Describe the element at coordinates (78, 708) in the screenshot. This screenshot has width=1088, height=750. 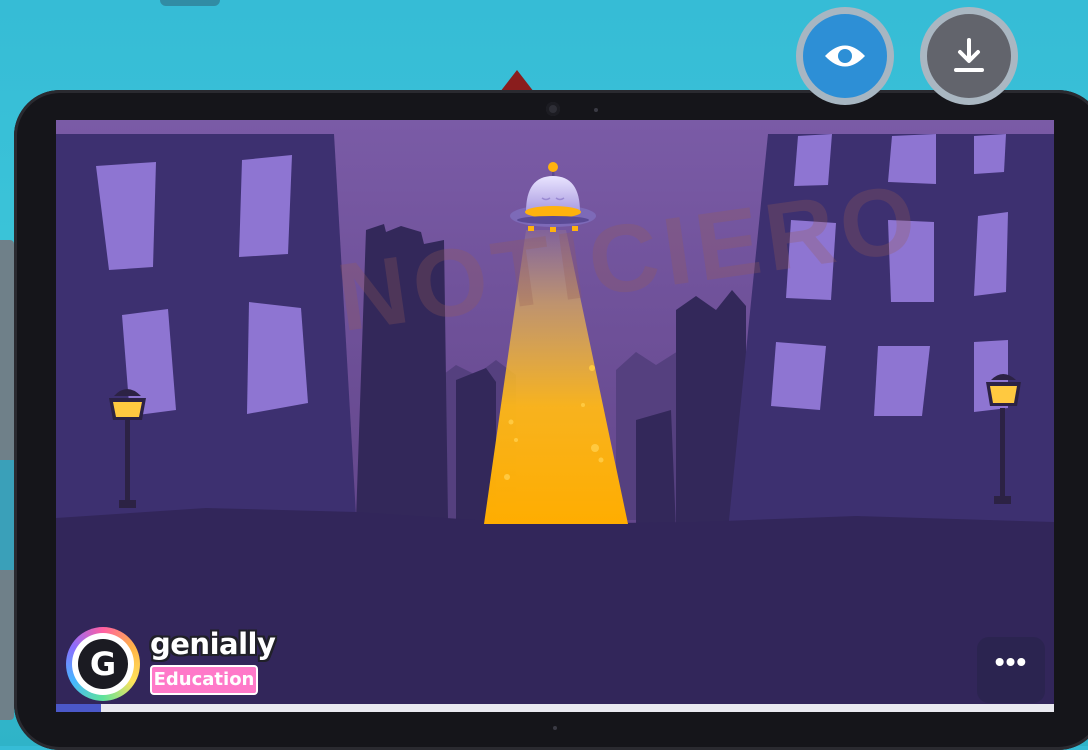
I see `progress-bar-fill` at that location.